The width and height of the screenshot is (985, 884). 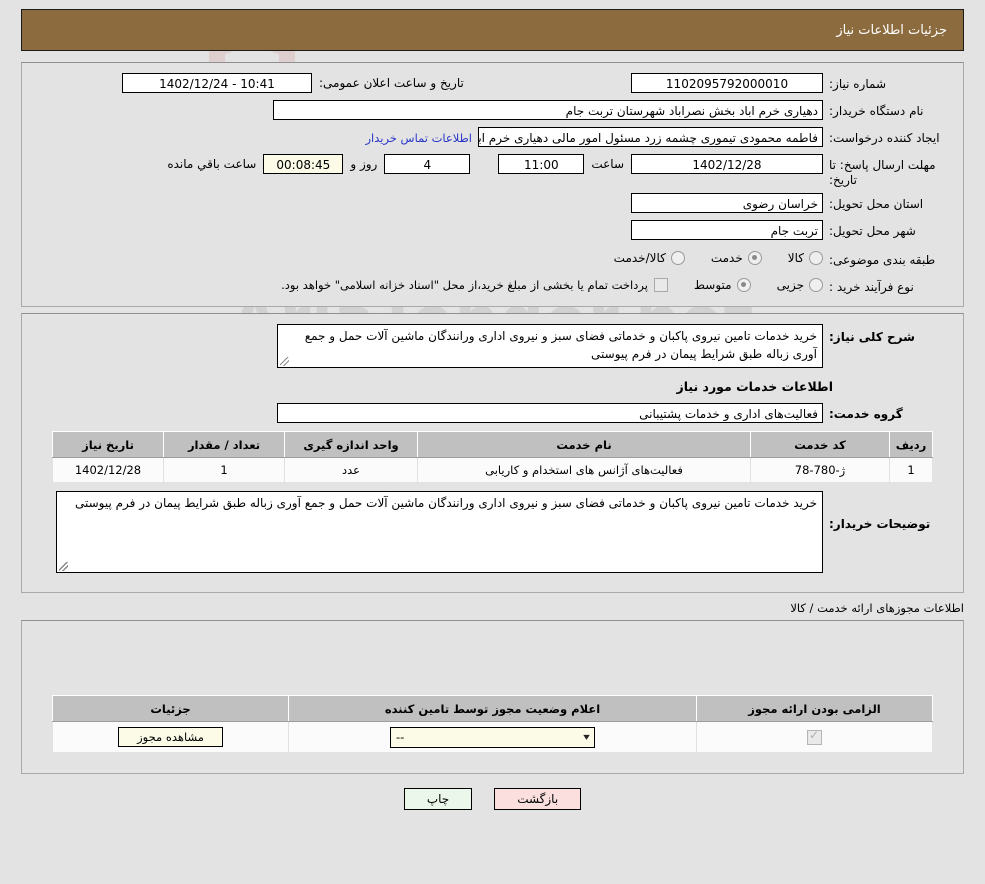 I want to click on row-category: طبقه بندی موضوعی: کالا خدمت کالا/خدمت, so click(x=492, y=258).